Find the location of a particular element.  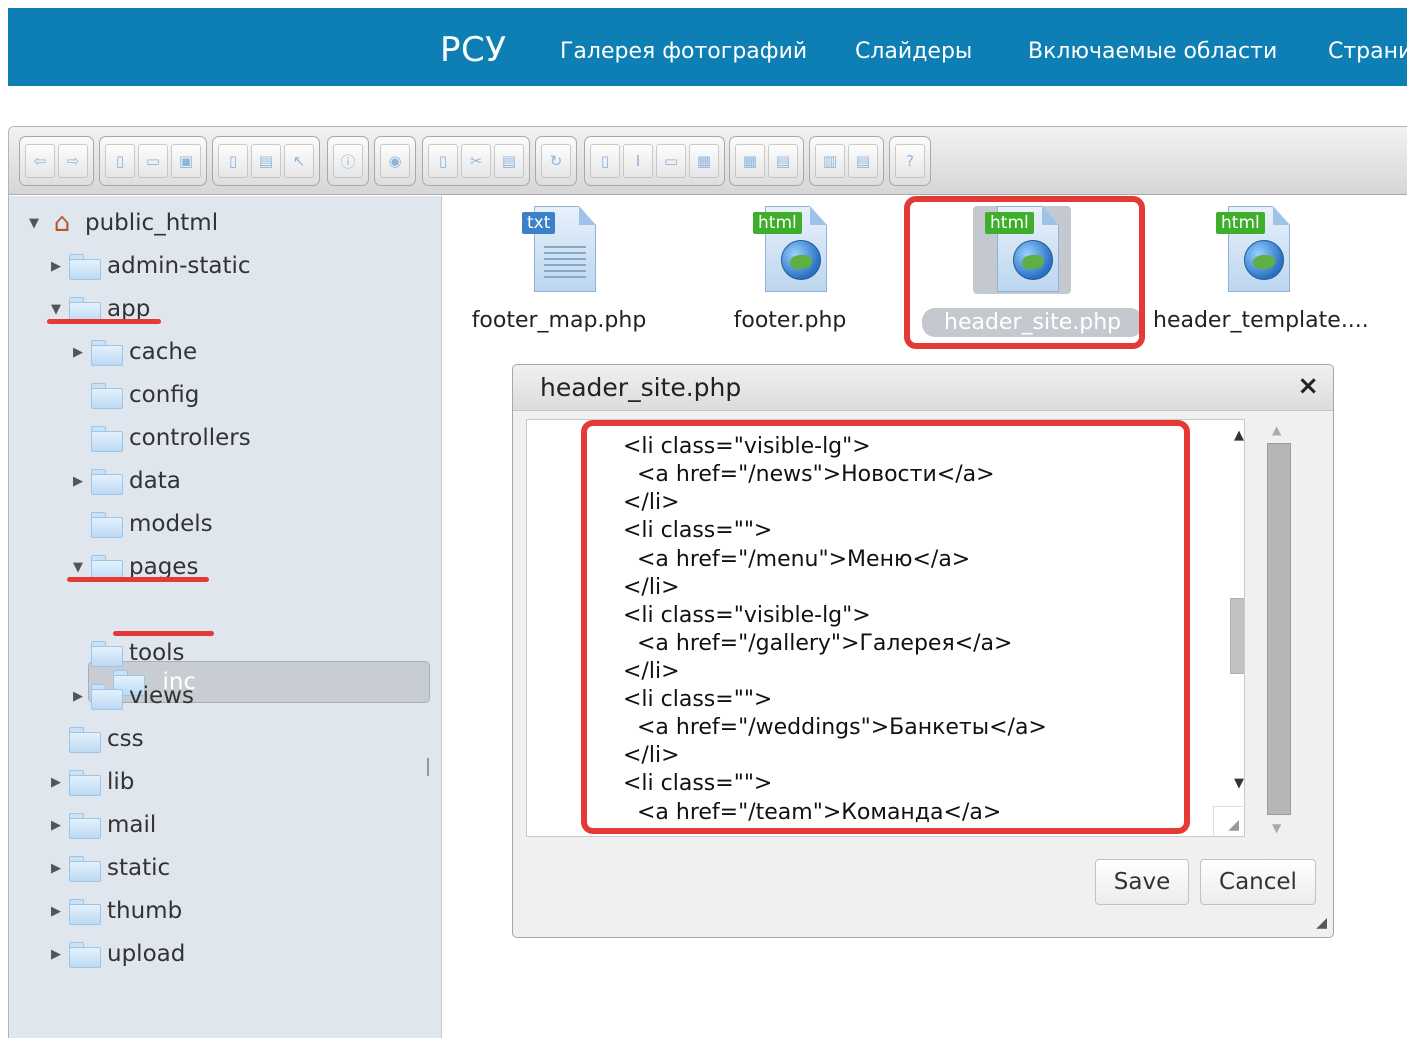

copy-icon: ▯ is located at coordinates (443, 161).